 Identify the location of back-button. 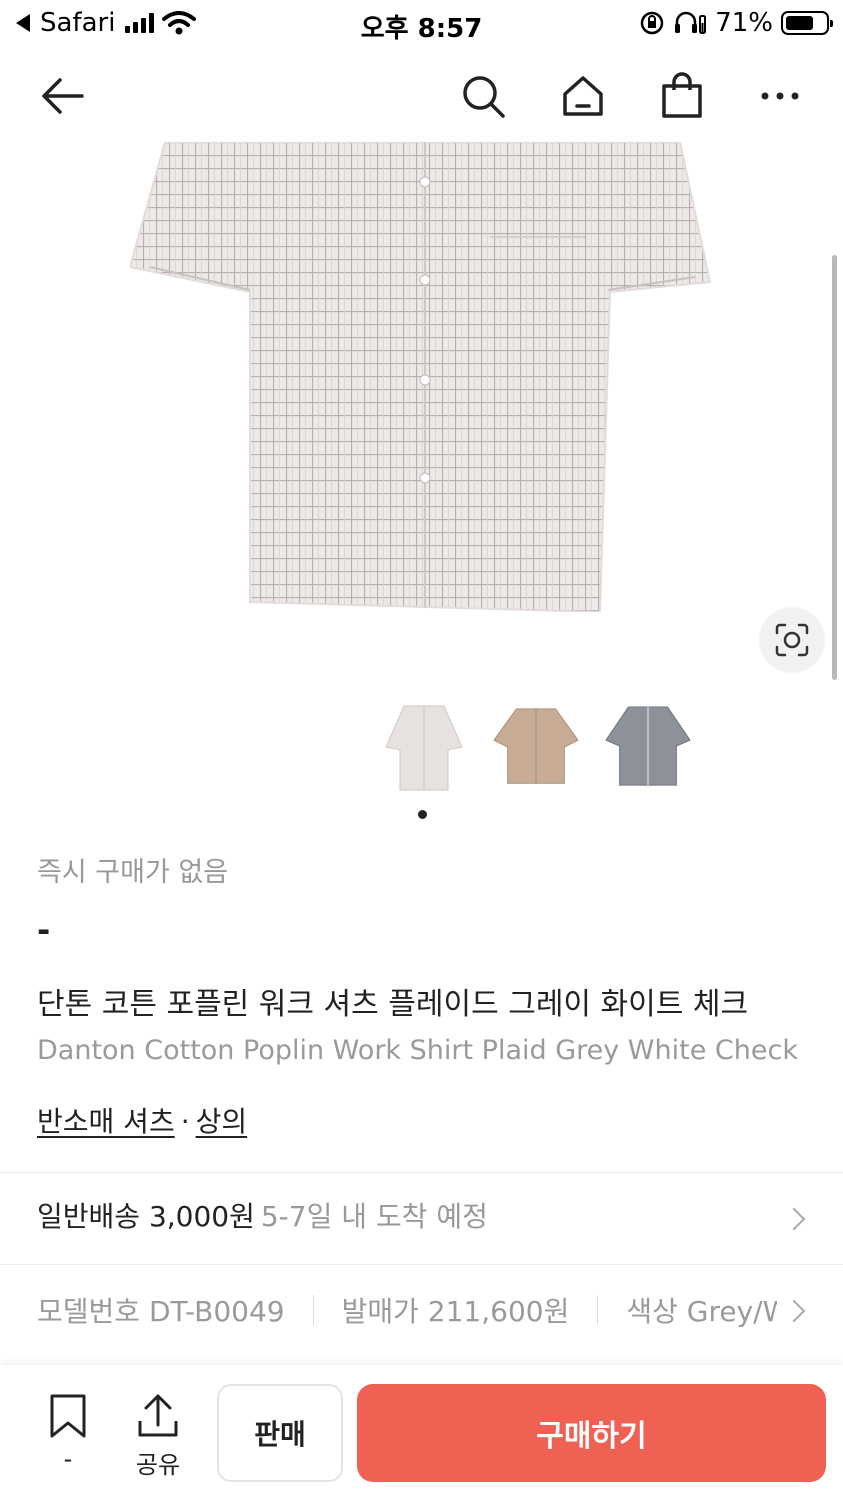
(62, 96).